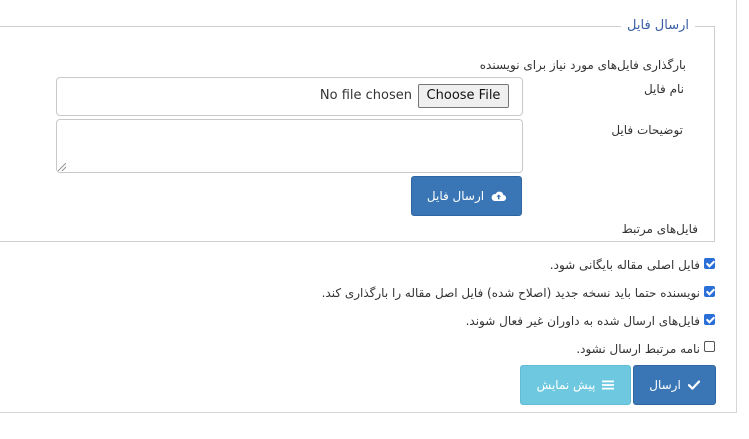 This screenshot has width=749, height=439. What do you see at coordinates (663, 89) in the screenshot?
I see `file-name-label: نام فایل` at bounding box center [663, 89].